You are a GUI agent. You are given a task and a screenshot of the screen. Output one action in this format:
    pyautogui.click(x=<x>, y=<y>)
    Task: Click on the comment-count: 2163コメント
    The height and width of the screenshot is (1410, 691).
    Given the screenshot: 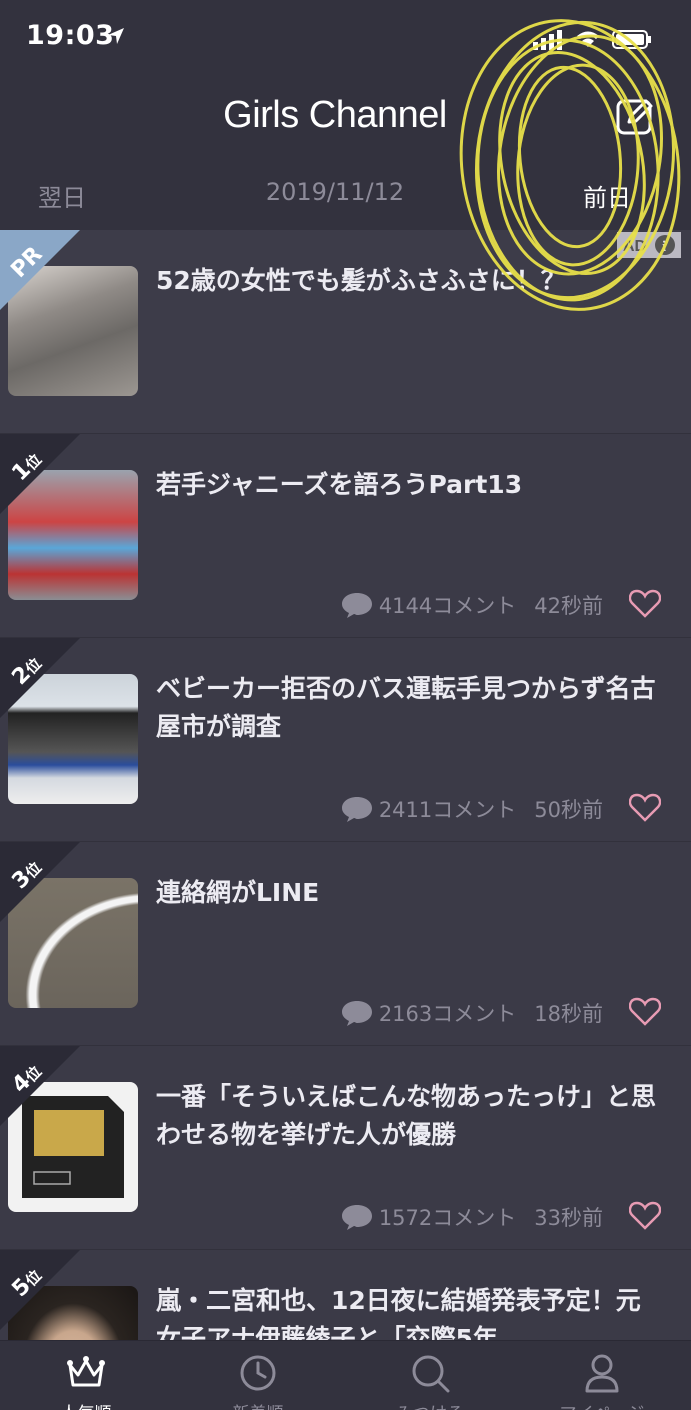 What is the action you would take?
    pyautogui.click(x=447, y=1014)
    